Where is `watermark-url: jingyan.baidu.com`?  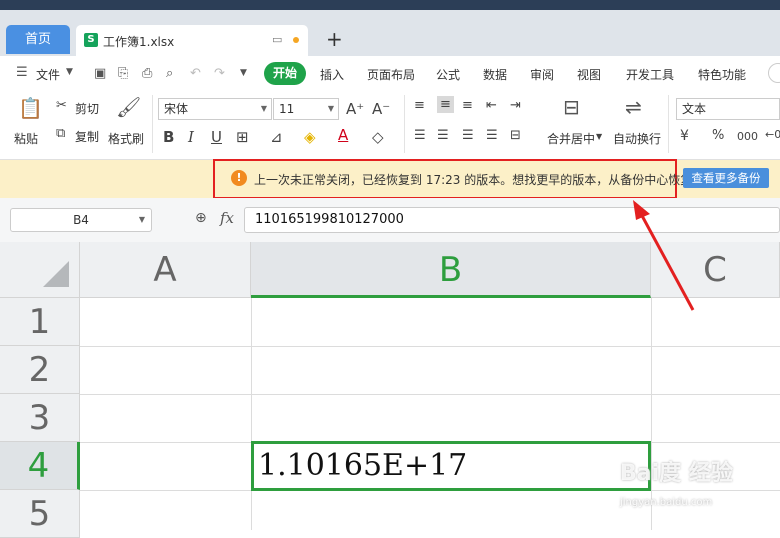
watermark-url: jingyan.baidu.com is located at coordinates (666, 502).